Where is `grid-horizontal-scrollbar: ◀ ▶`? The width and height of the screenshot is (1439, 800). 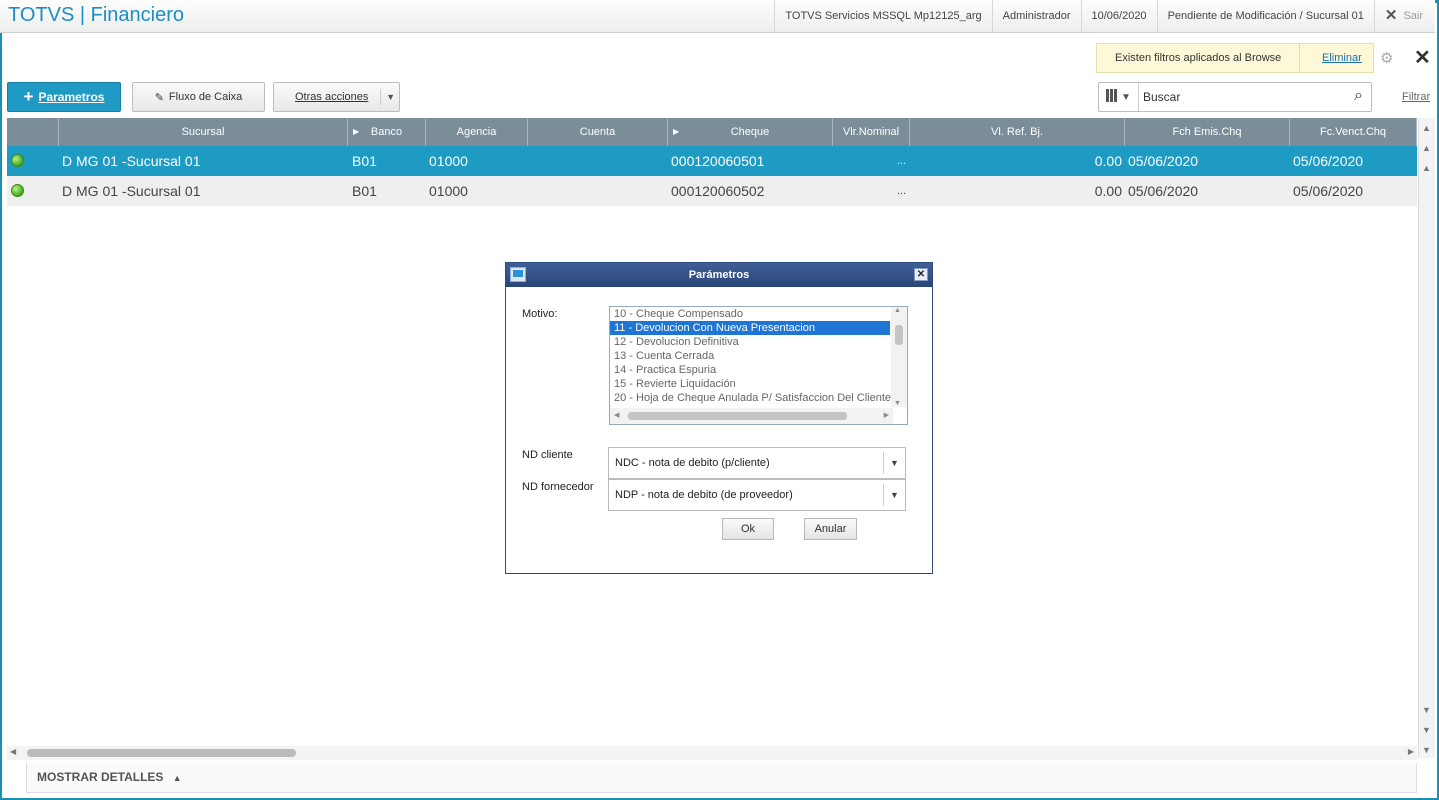
grid-horizontal-scrollbar: ◀ ▶ is located at coordinates (712, 753).